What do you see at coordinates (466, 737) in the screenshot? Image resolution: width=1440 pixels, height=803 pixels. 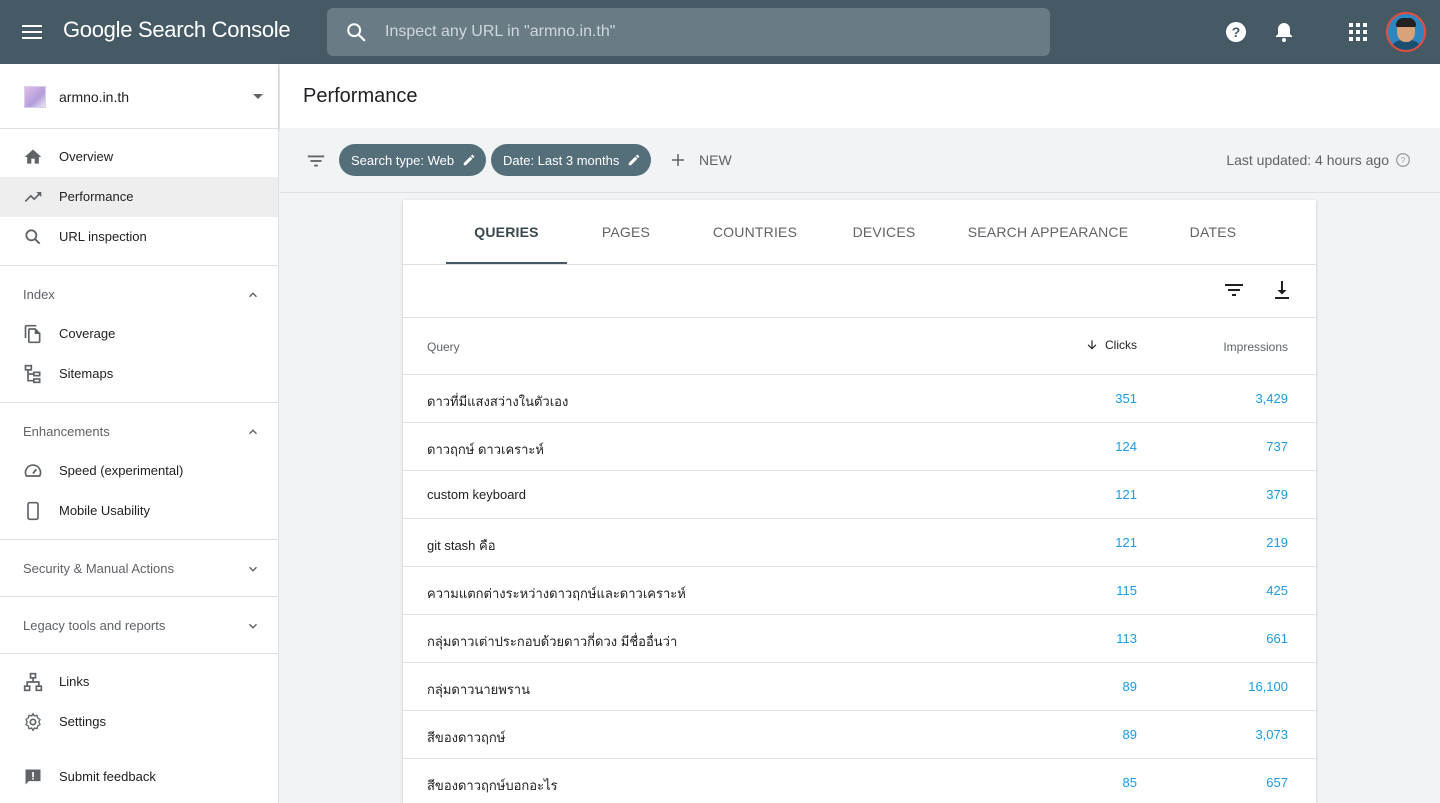 I see `cell-query: สีของดาวฤกษ์` at bounding box center [466, 737].